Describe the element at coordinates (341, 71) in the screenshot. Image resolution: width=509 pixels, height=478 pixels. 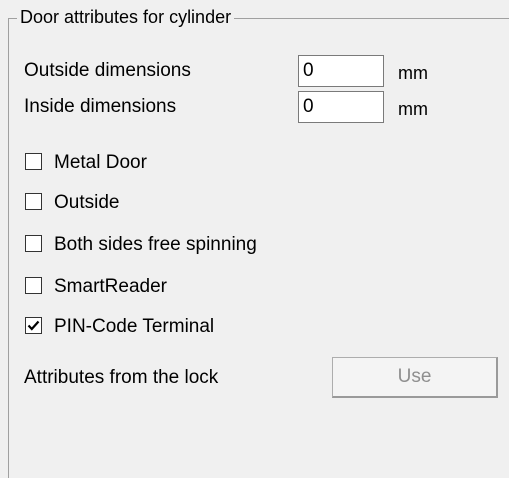
I see `outside-dimensions-input: 0` at that location.